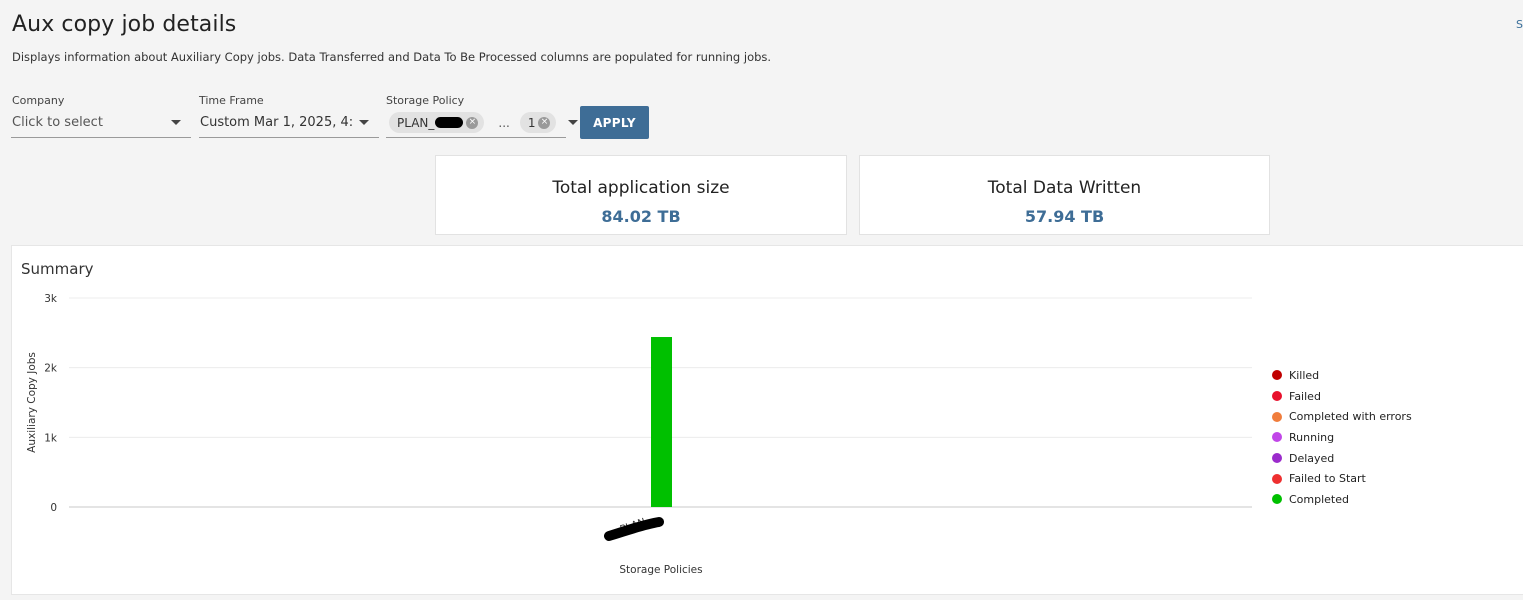 This screenshot has height=600, width=1523. What do you see at coordinates (51, 299) in the screenshot?
I see `y-tick-label: 3k` at bounding box center [51, 299].